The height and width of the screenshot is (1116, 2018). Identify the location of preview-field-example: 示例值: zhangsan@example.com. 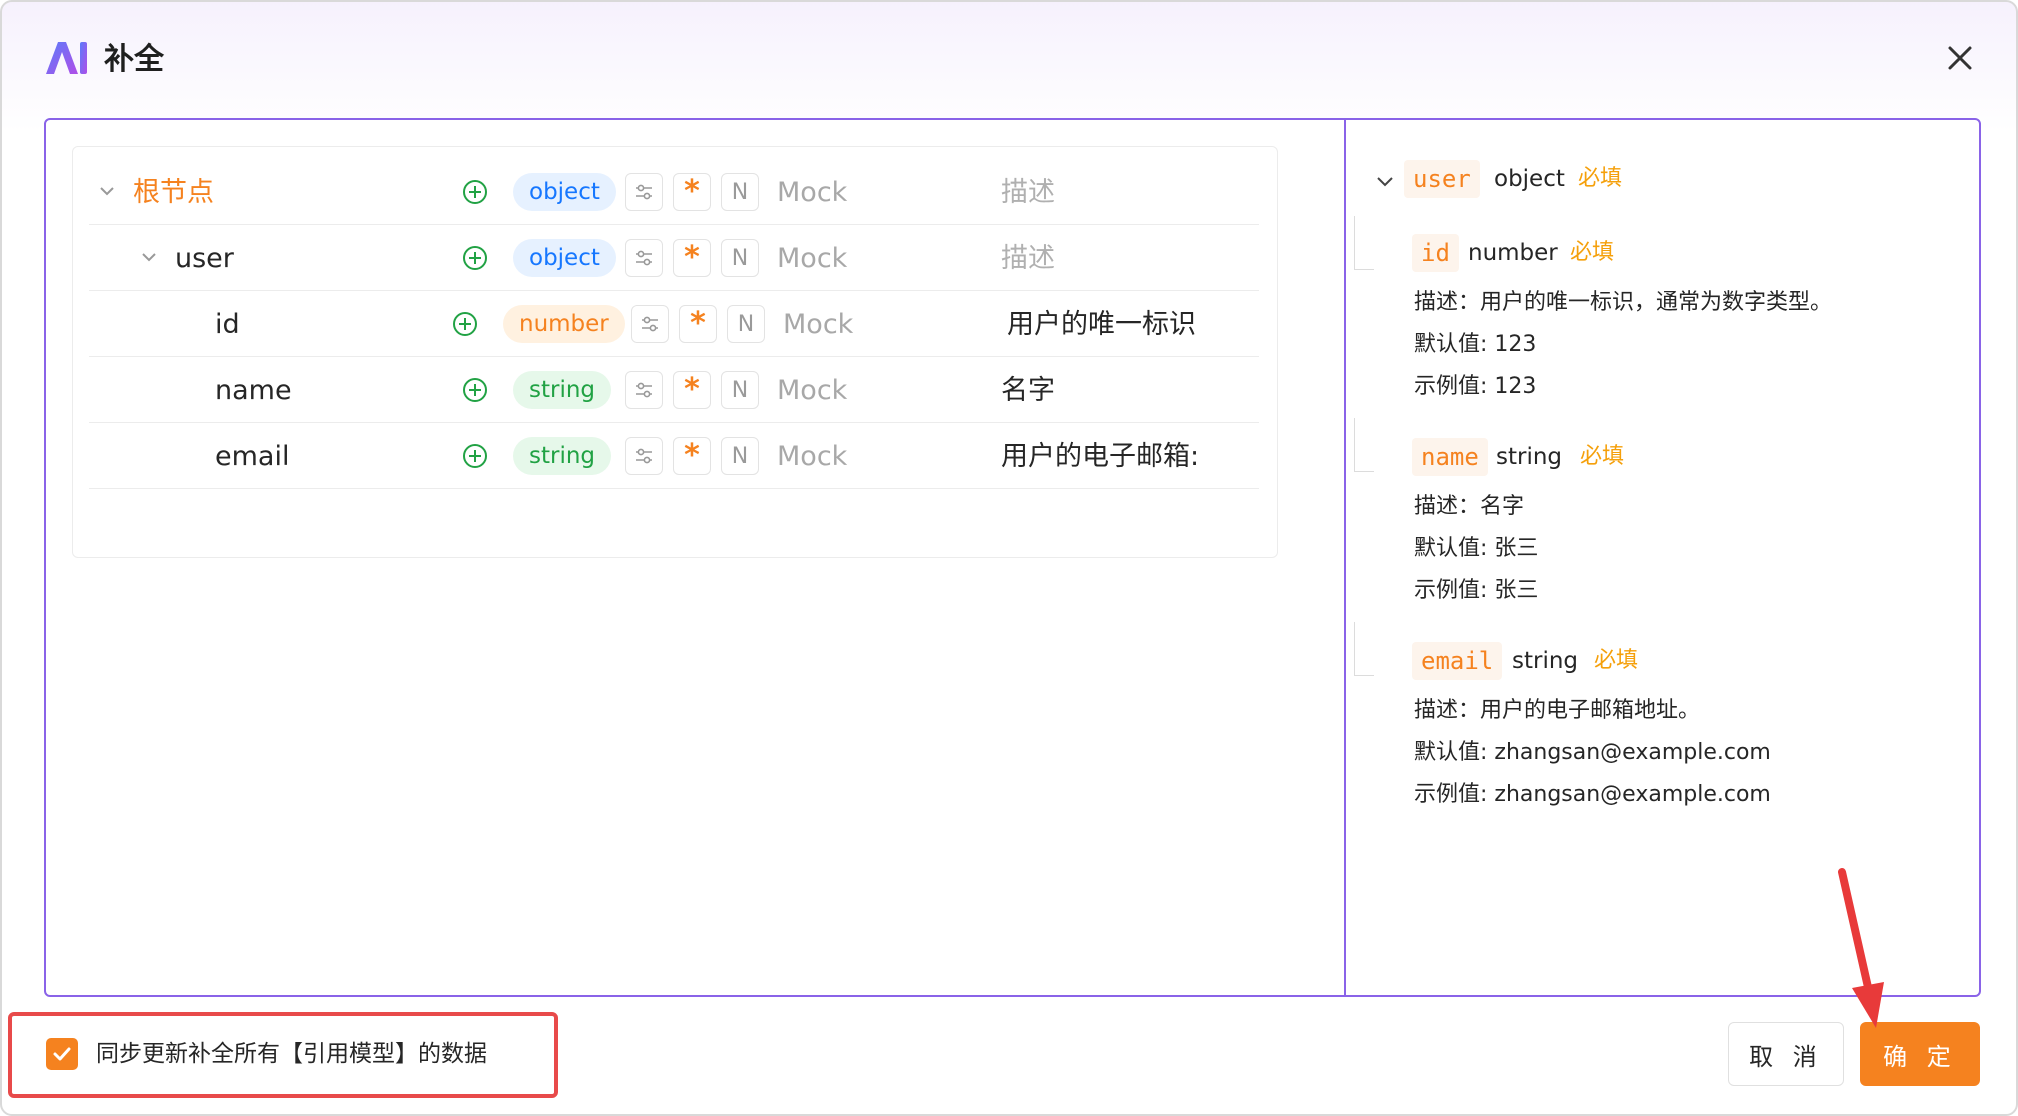
(1592, 794).